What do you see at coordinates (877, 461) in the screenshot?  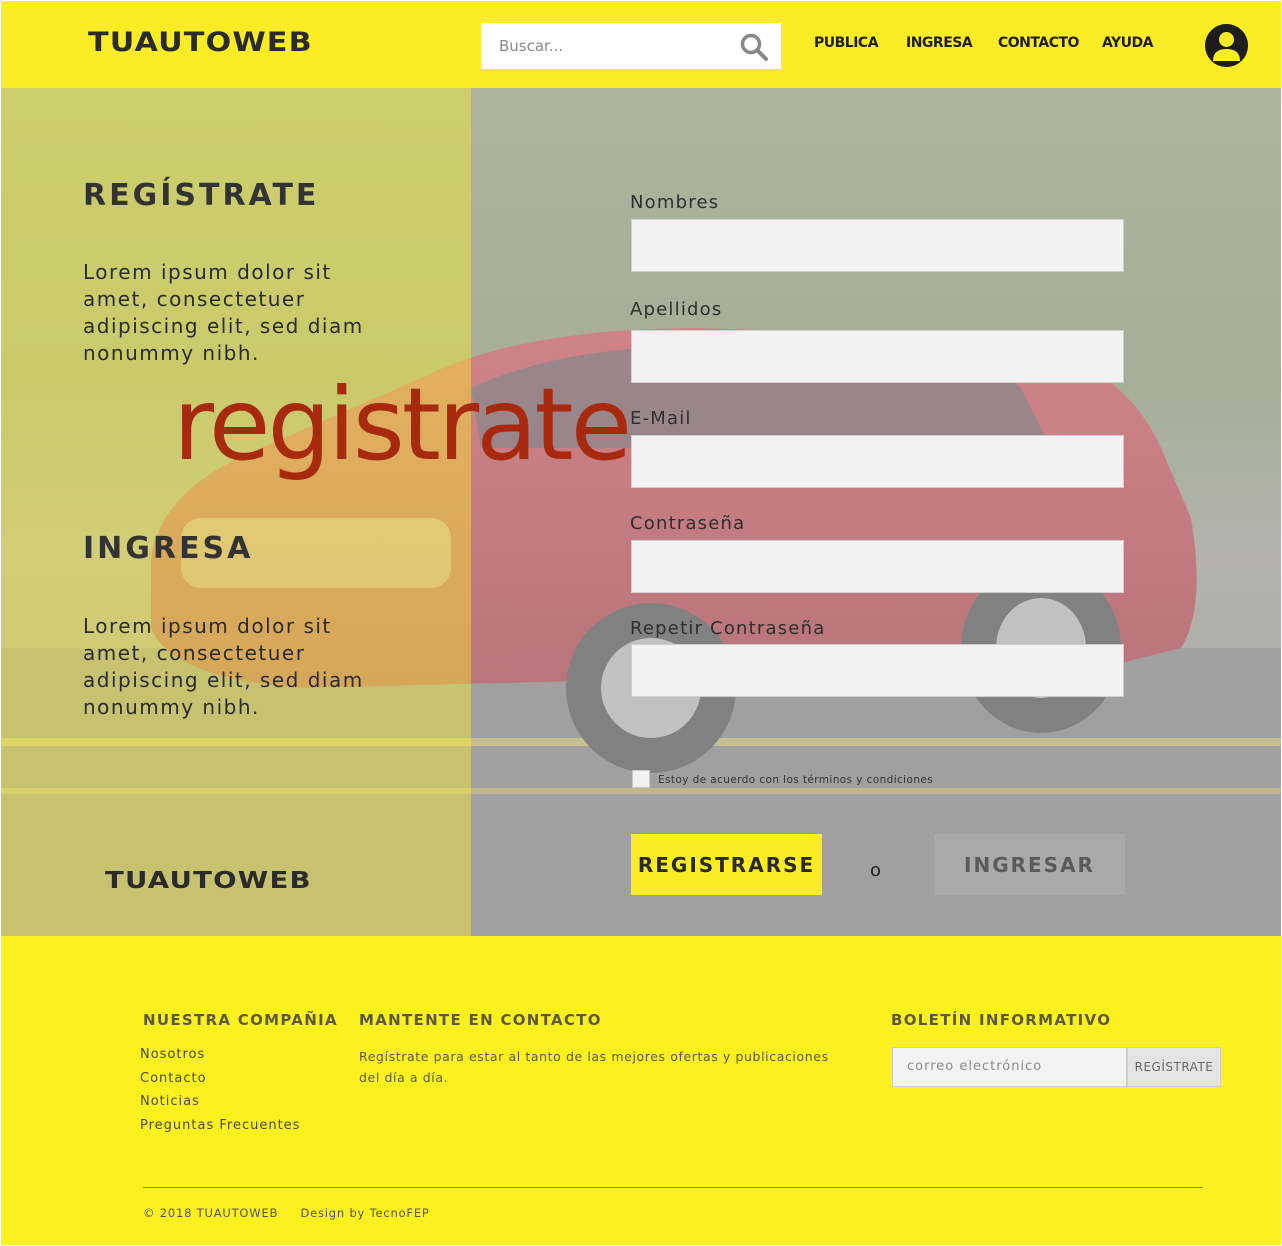 I see `email-field` at bounding box center [877, 461].